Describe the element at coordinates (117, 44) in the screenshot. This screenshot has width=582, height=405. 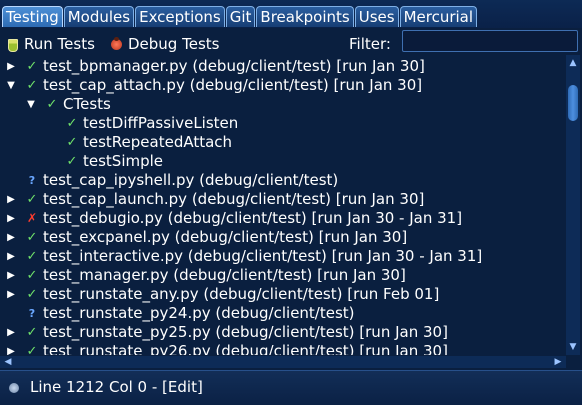
I see `bug-icon` at that location.